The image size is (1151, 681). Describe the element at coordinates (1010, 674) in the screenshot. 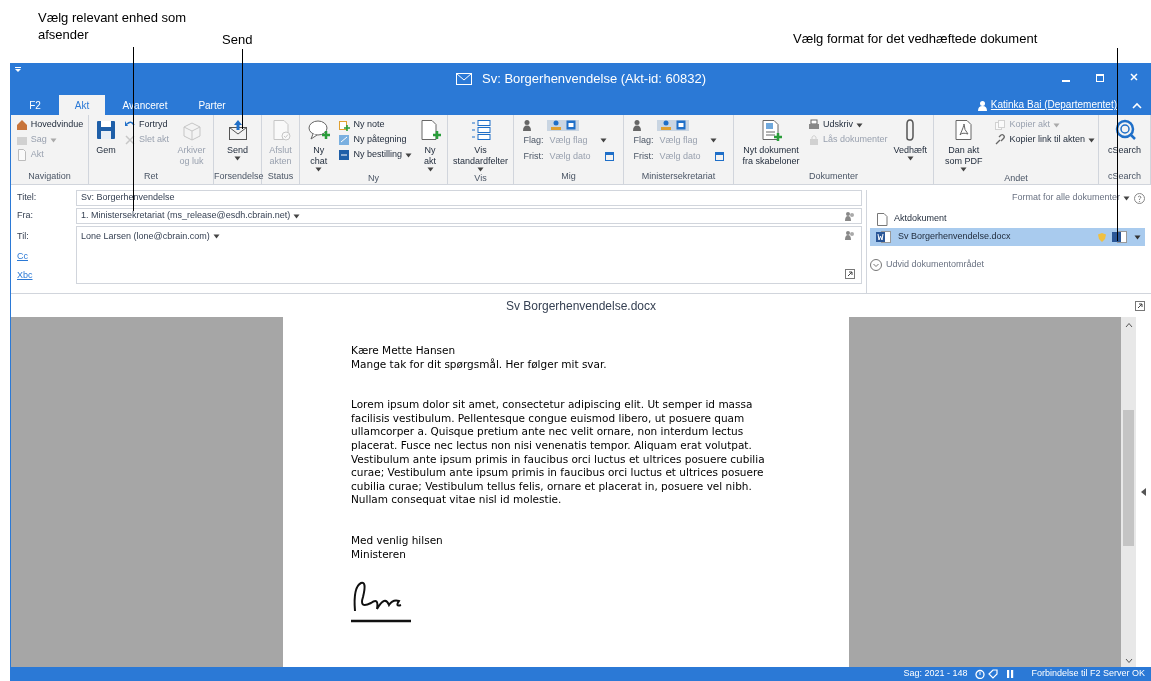

I see `pause-icon` at that location.